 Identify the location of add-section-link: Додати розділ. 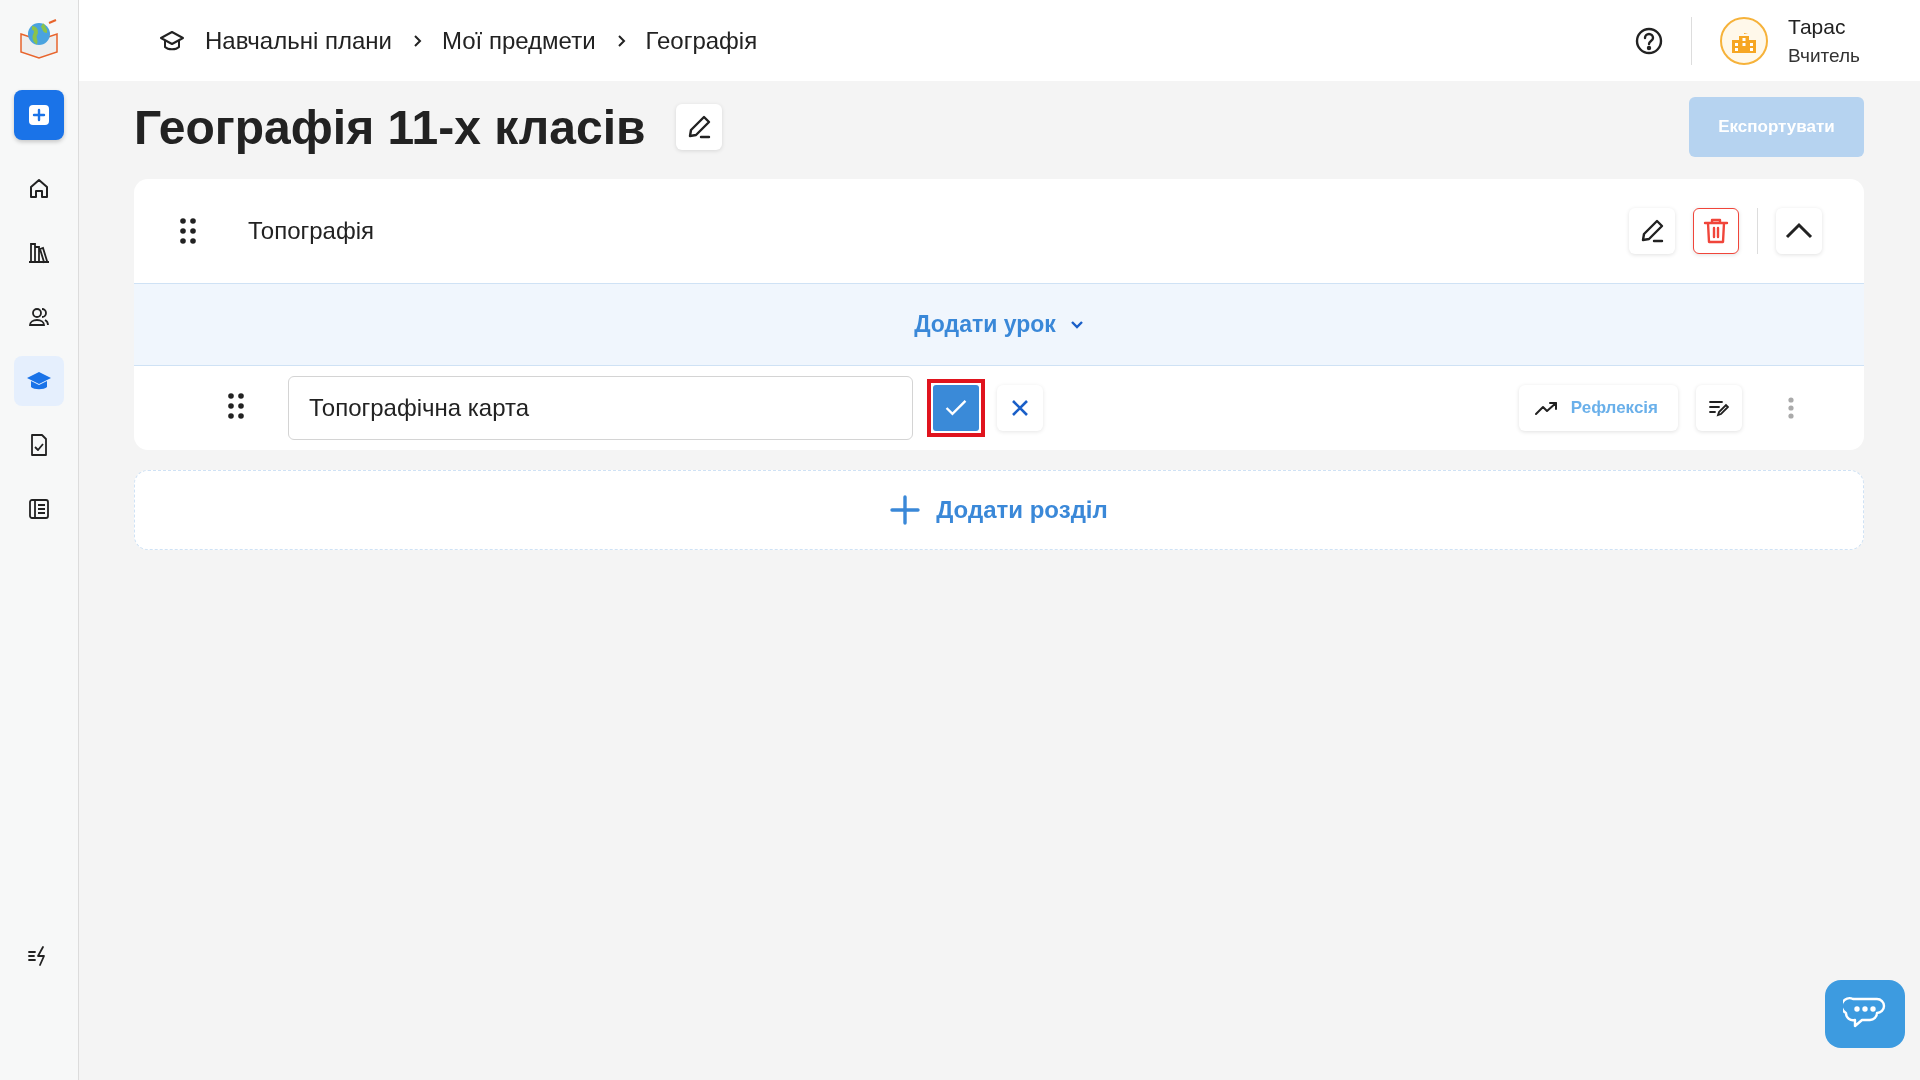
(1022, 510).